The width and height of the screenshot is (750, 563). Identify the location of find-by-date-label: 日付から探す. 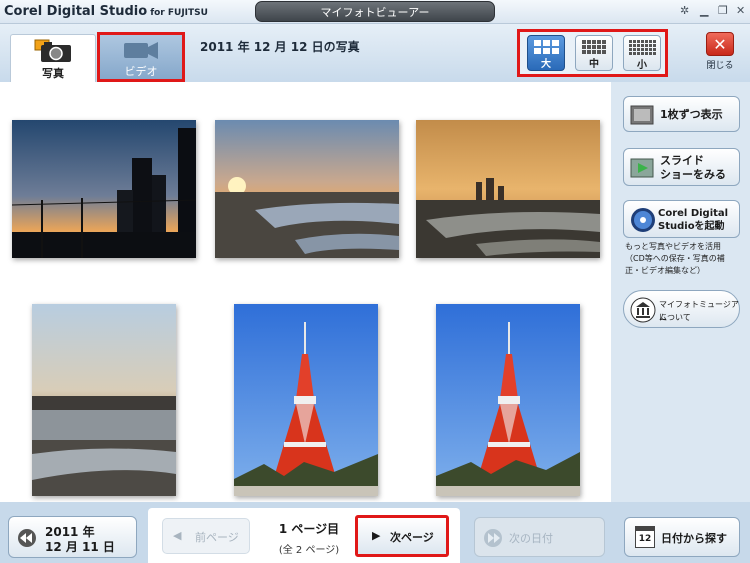
(694, 538).